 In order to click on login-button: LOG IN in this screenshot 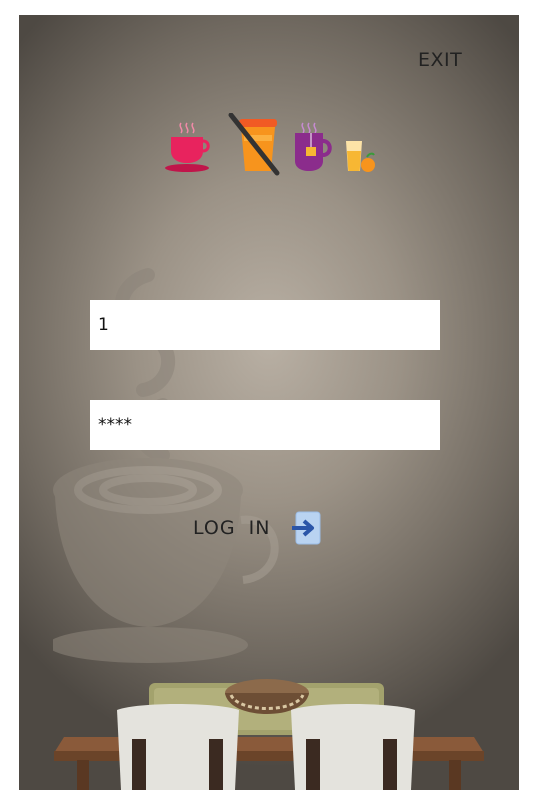, I will do `click(257, 528)`.